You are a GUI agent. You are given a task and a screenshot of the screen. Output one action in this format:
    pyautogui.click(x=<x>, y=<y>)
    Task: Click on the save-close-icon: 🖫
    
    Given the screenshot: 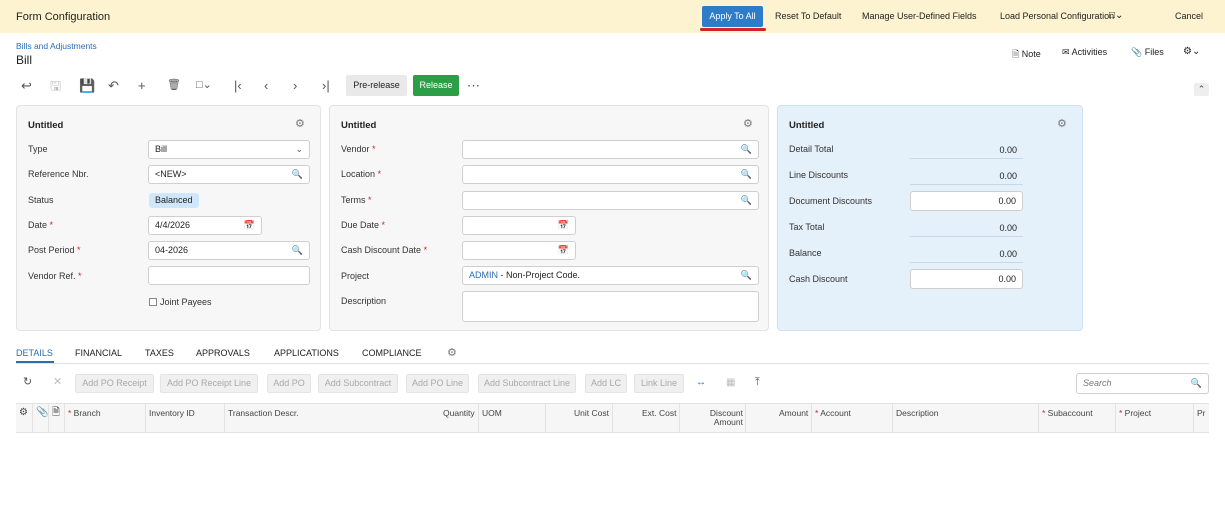 What is the action you would take?
    pyautogui.click(x=55, y=85)
    